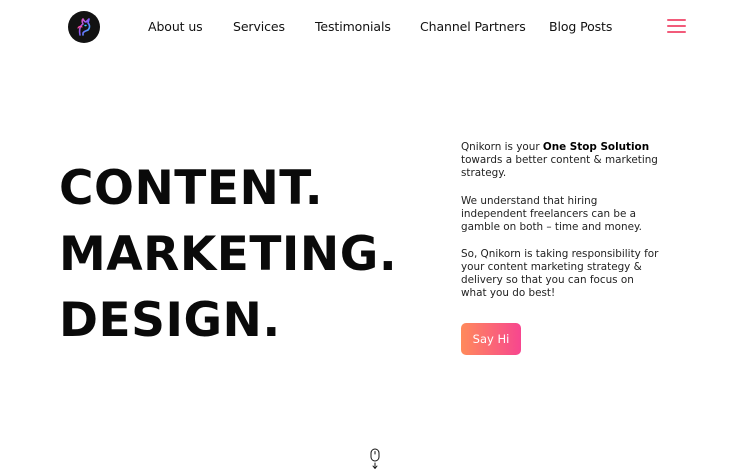  I want to click on hamburger-menu-icon, so click(676, 26).